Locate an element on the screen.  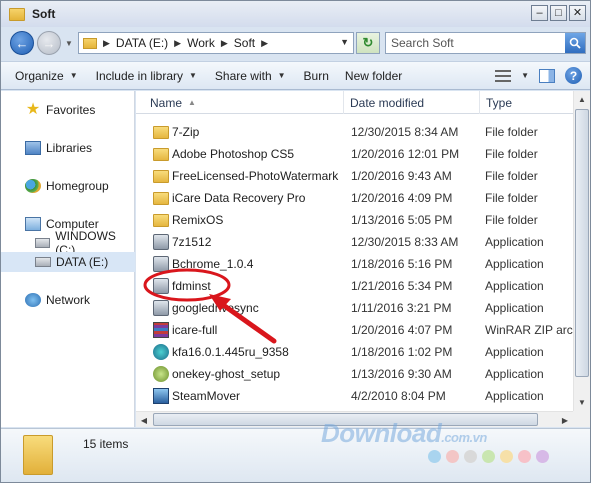
forward-button: → is located at coordinates (49, 43).